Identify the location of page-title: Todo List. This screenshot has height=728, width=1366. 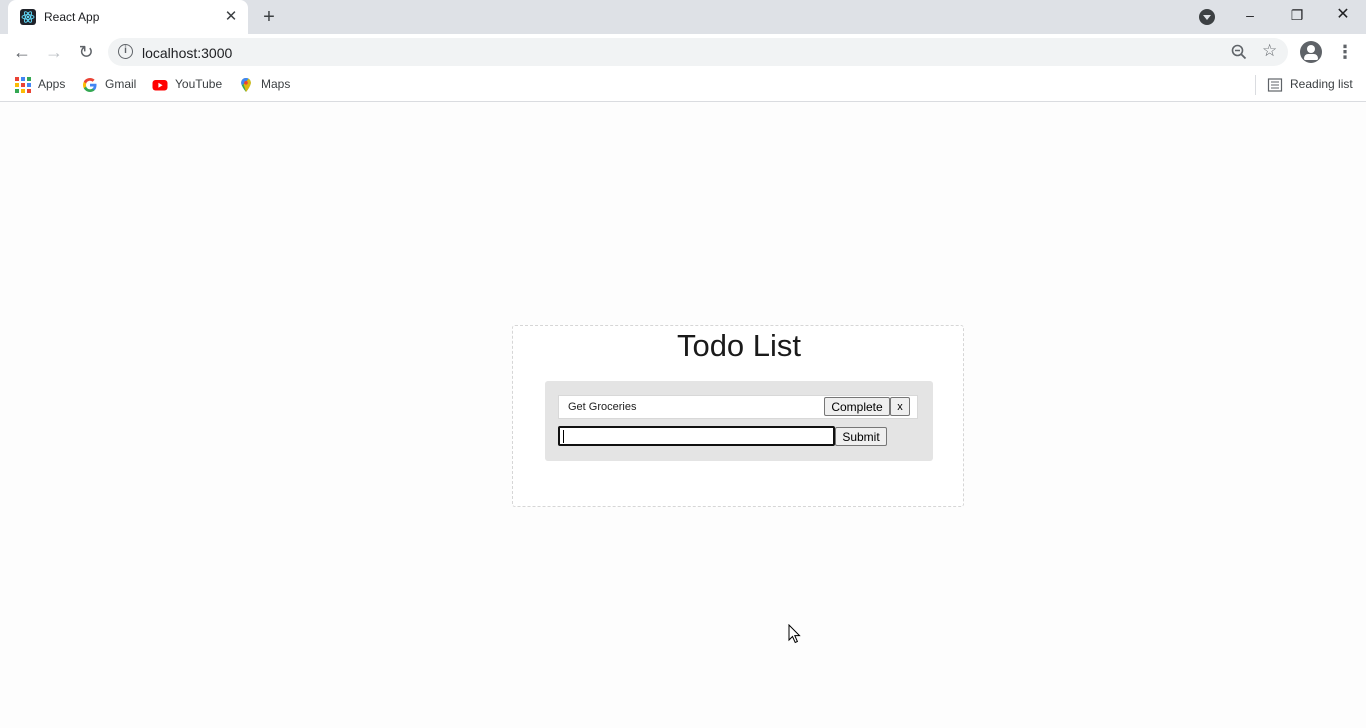
(739, 345).